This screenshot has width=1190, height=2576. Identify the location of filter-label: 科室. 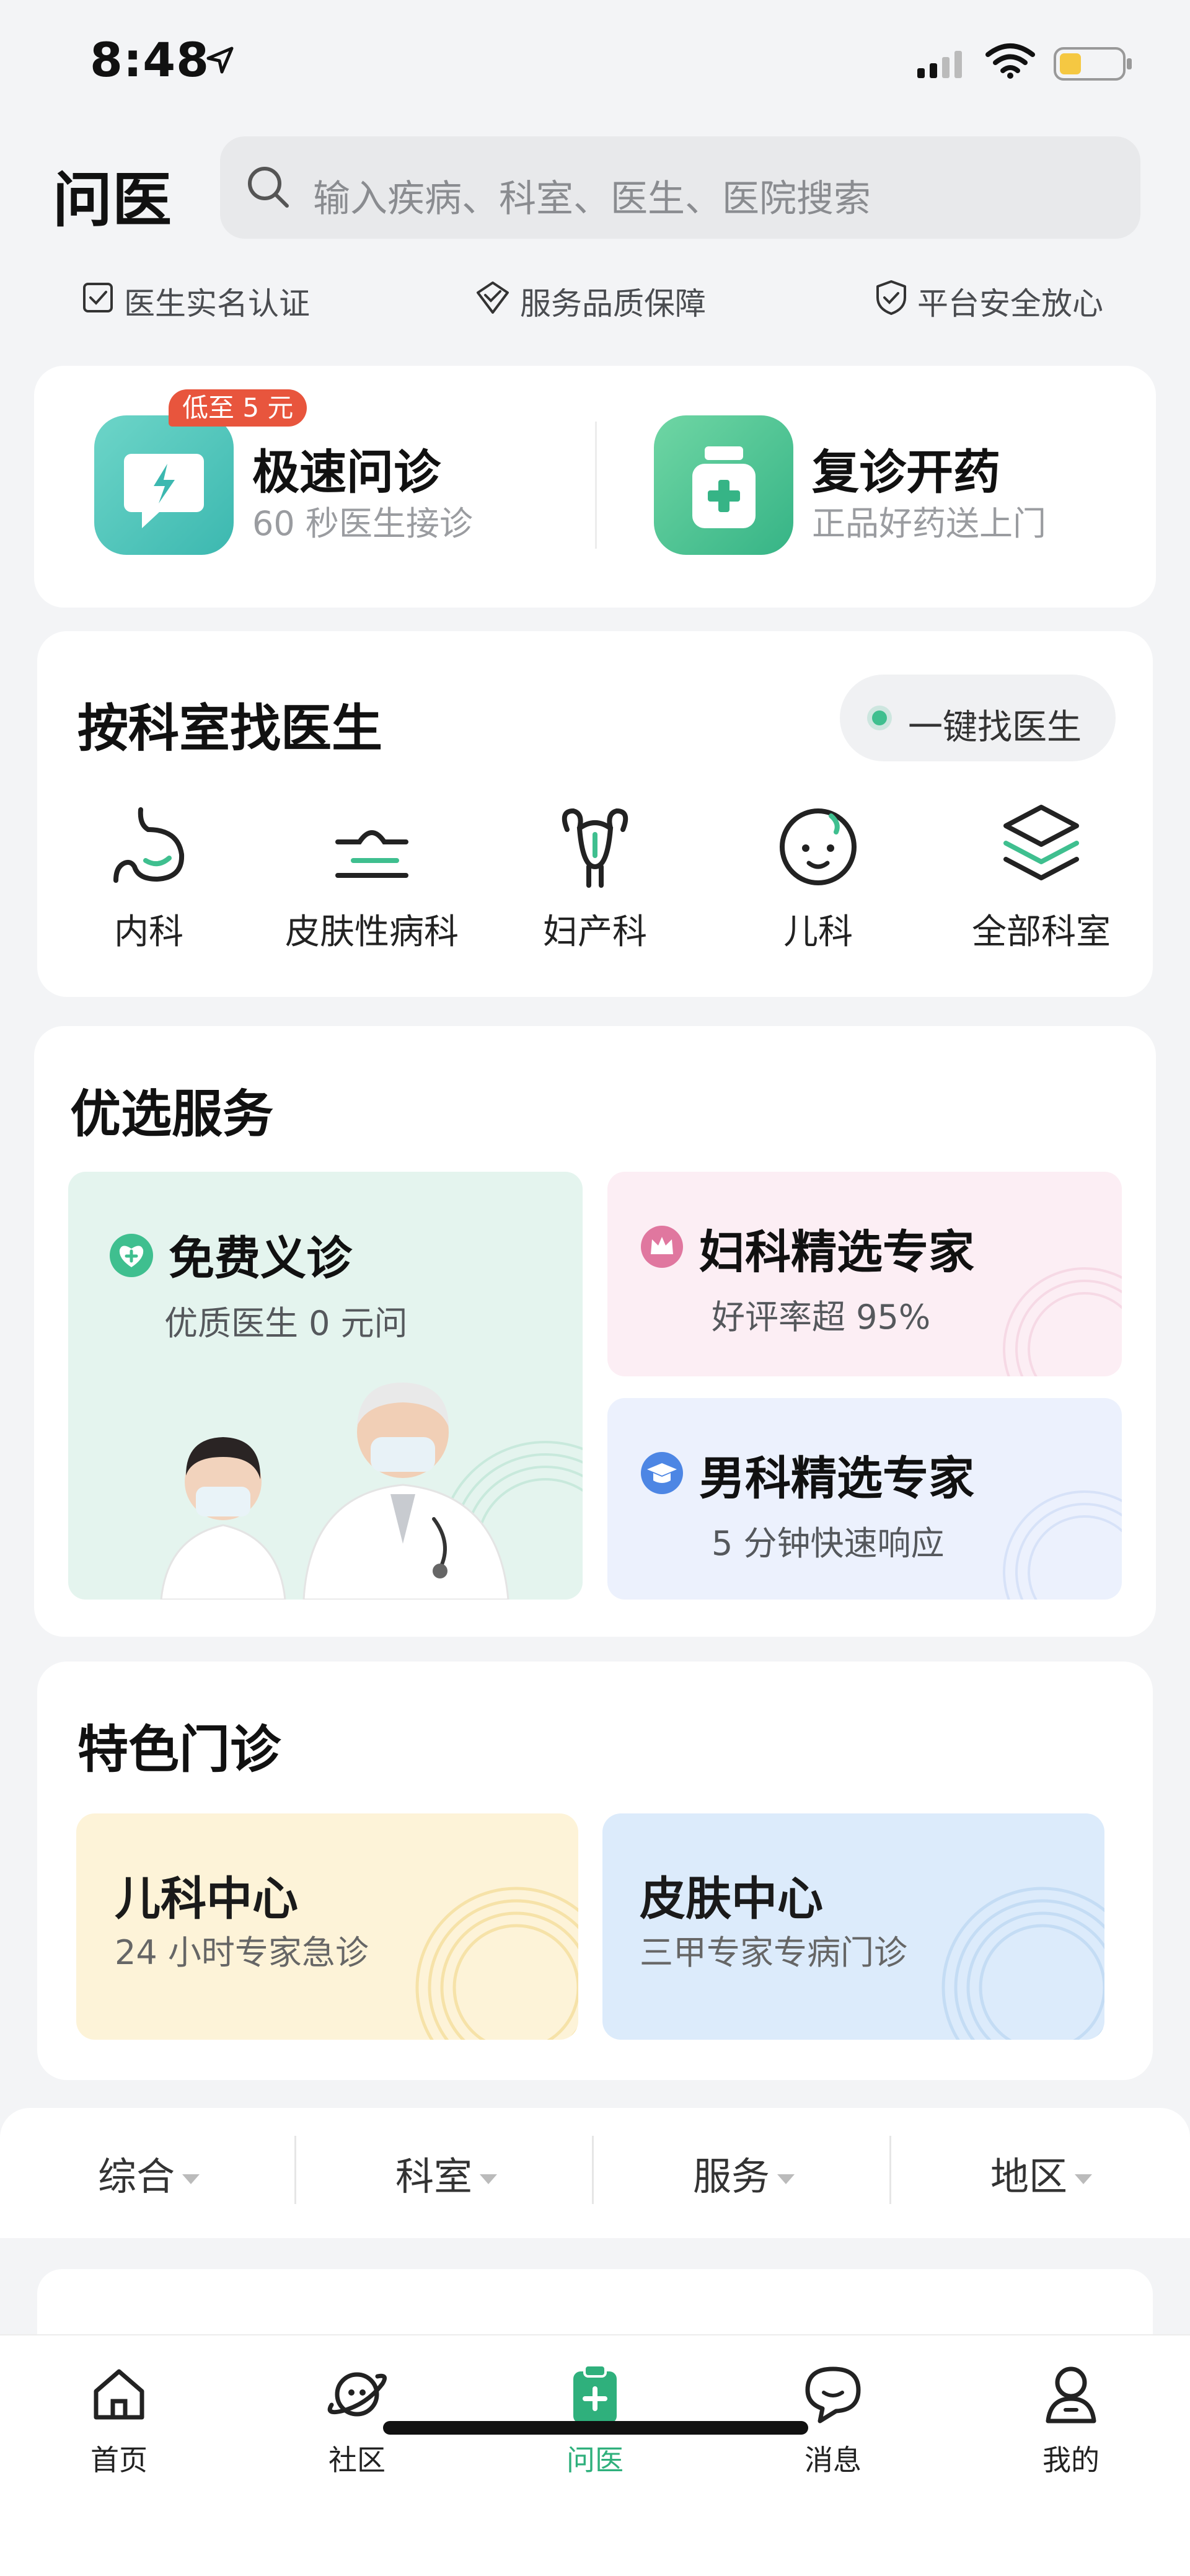
(433, 2176).